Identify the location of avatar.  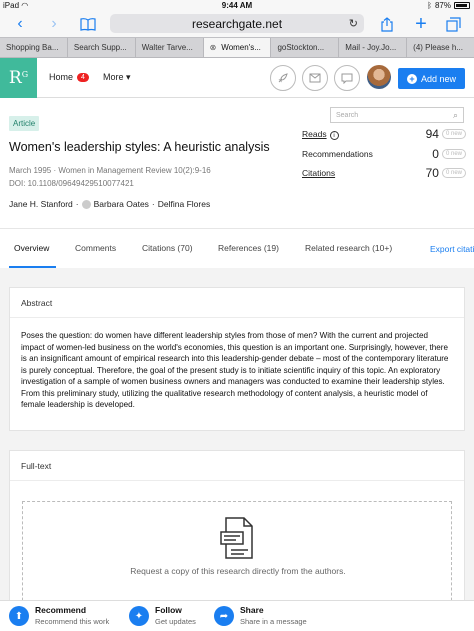
(379, 77).